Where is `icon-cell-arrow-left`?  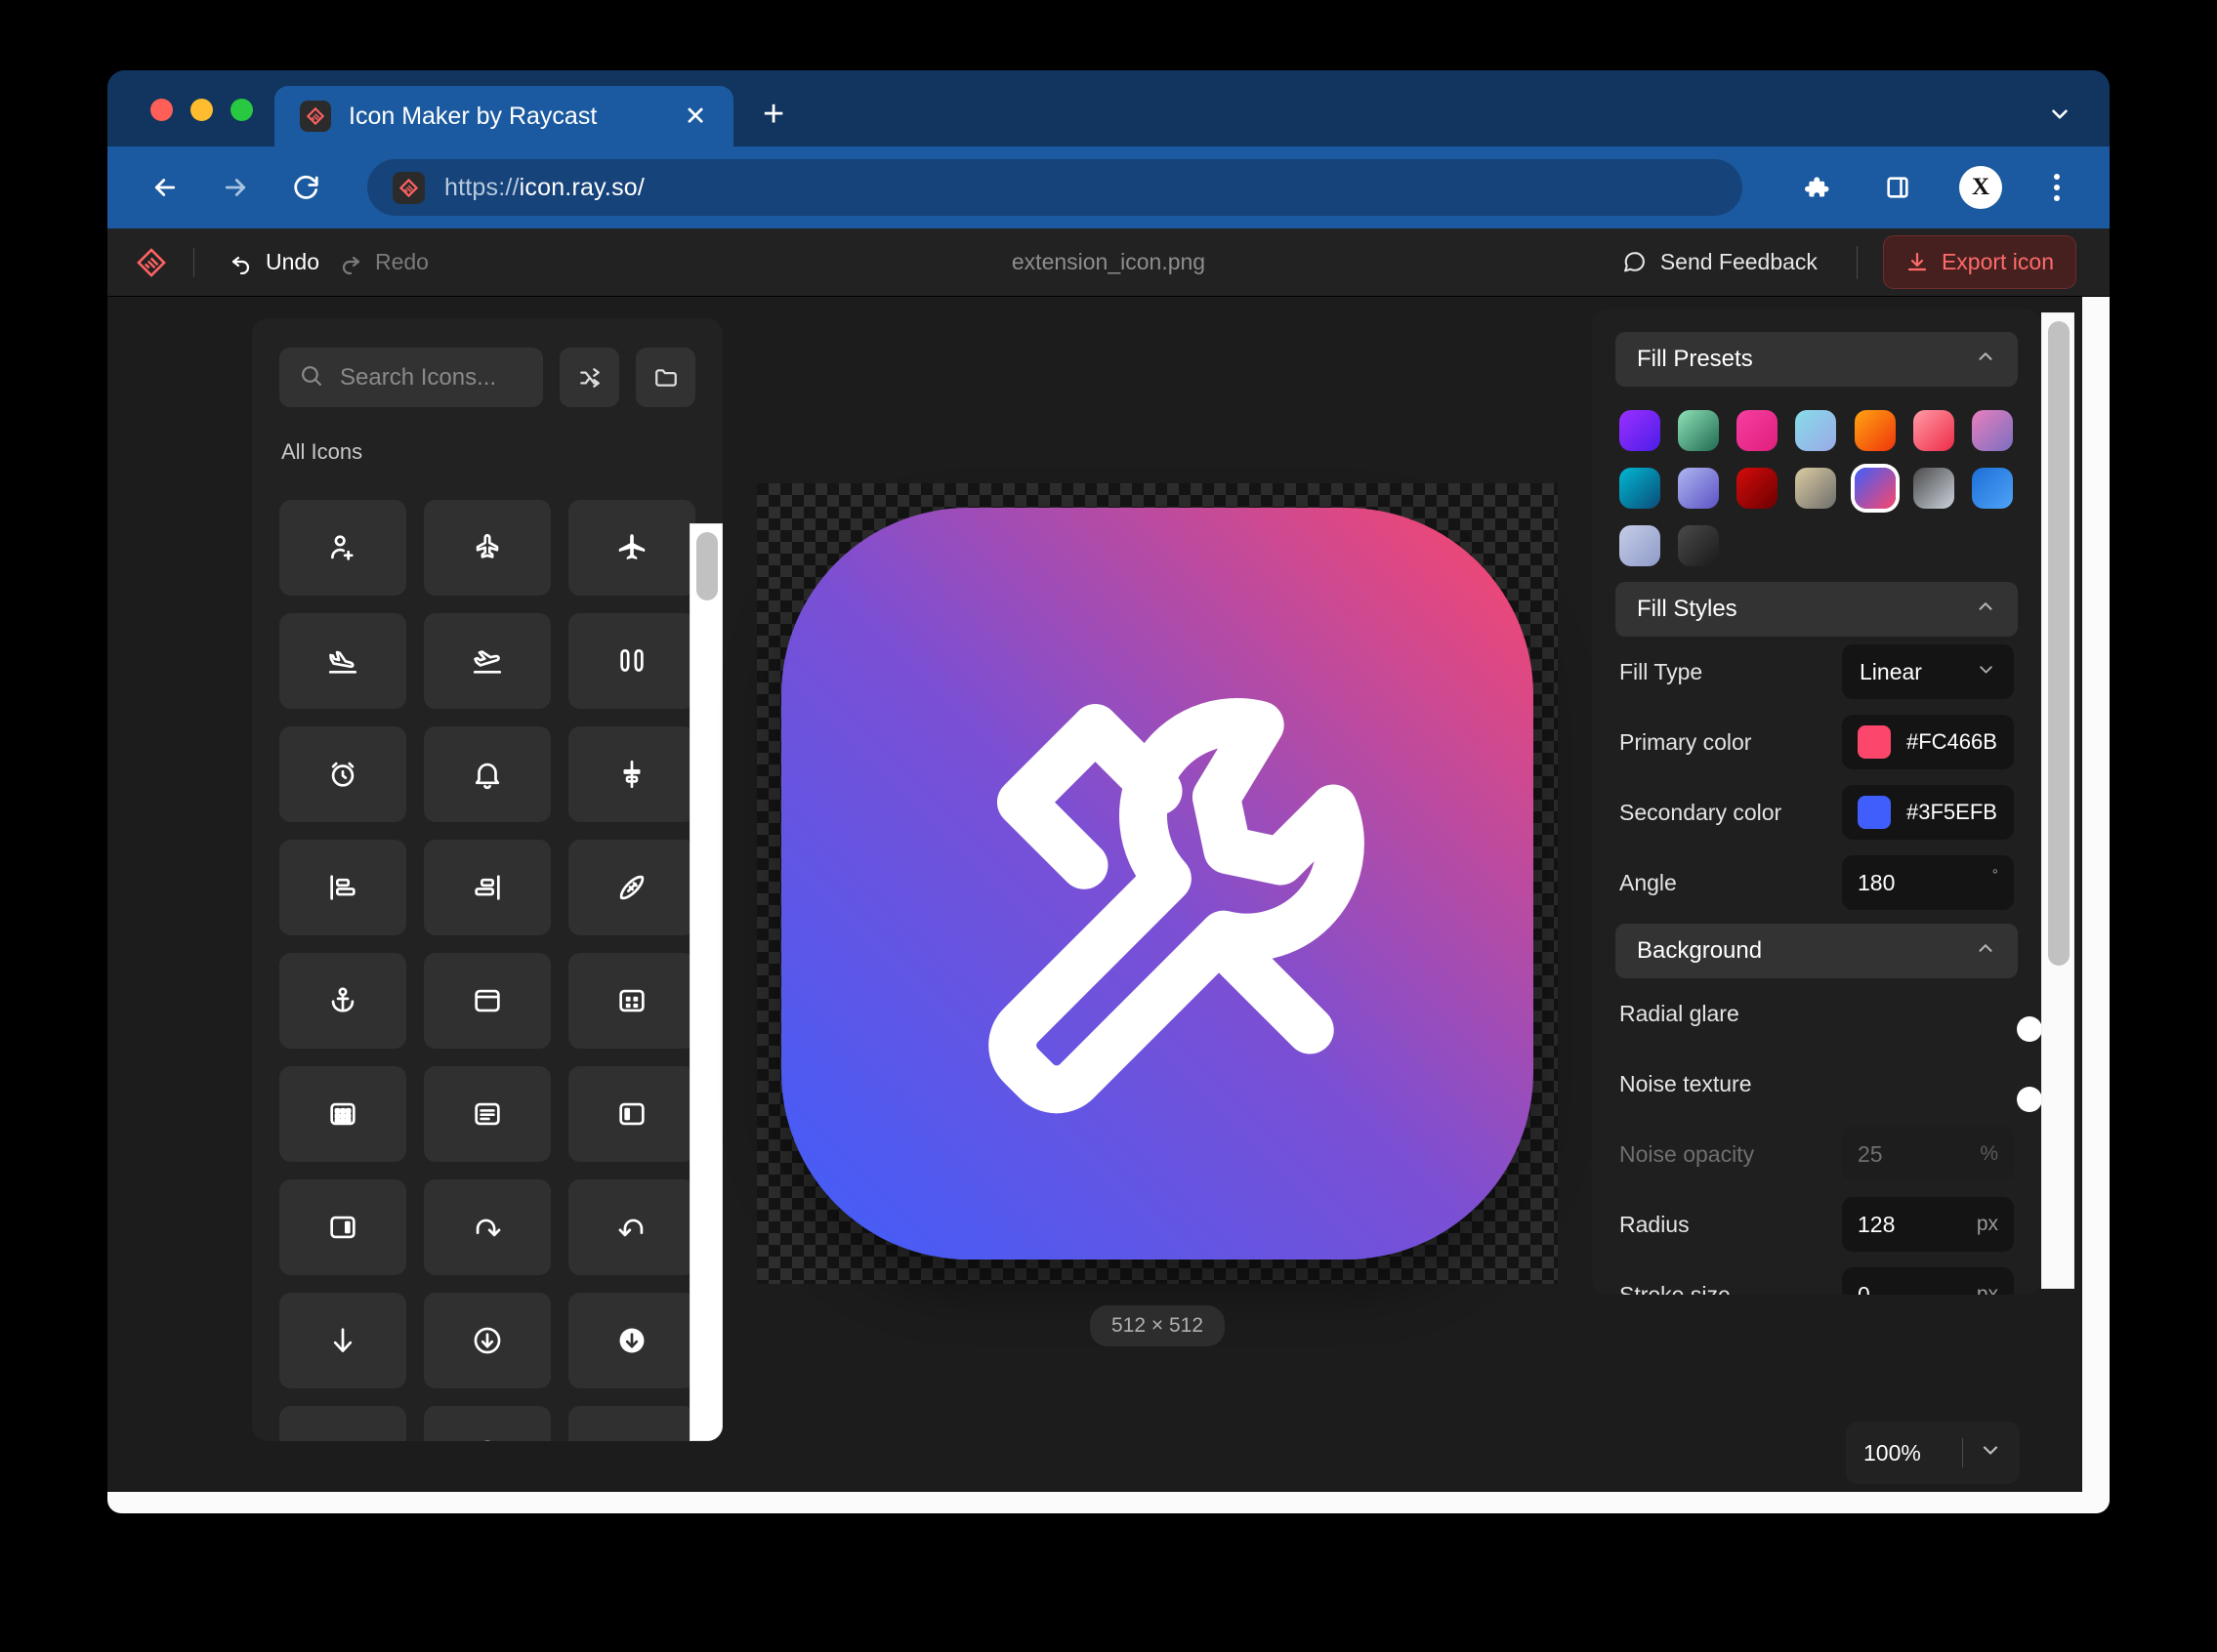
icon-cell-arrow-left is located at coordinates (342, 1423).